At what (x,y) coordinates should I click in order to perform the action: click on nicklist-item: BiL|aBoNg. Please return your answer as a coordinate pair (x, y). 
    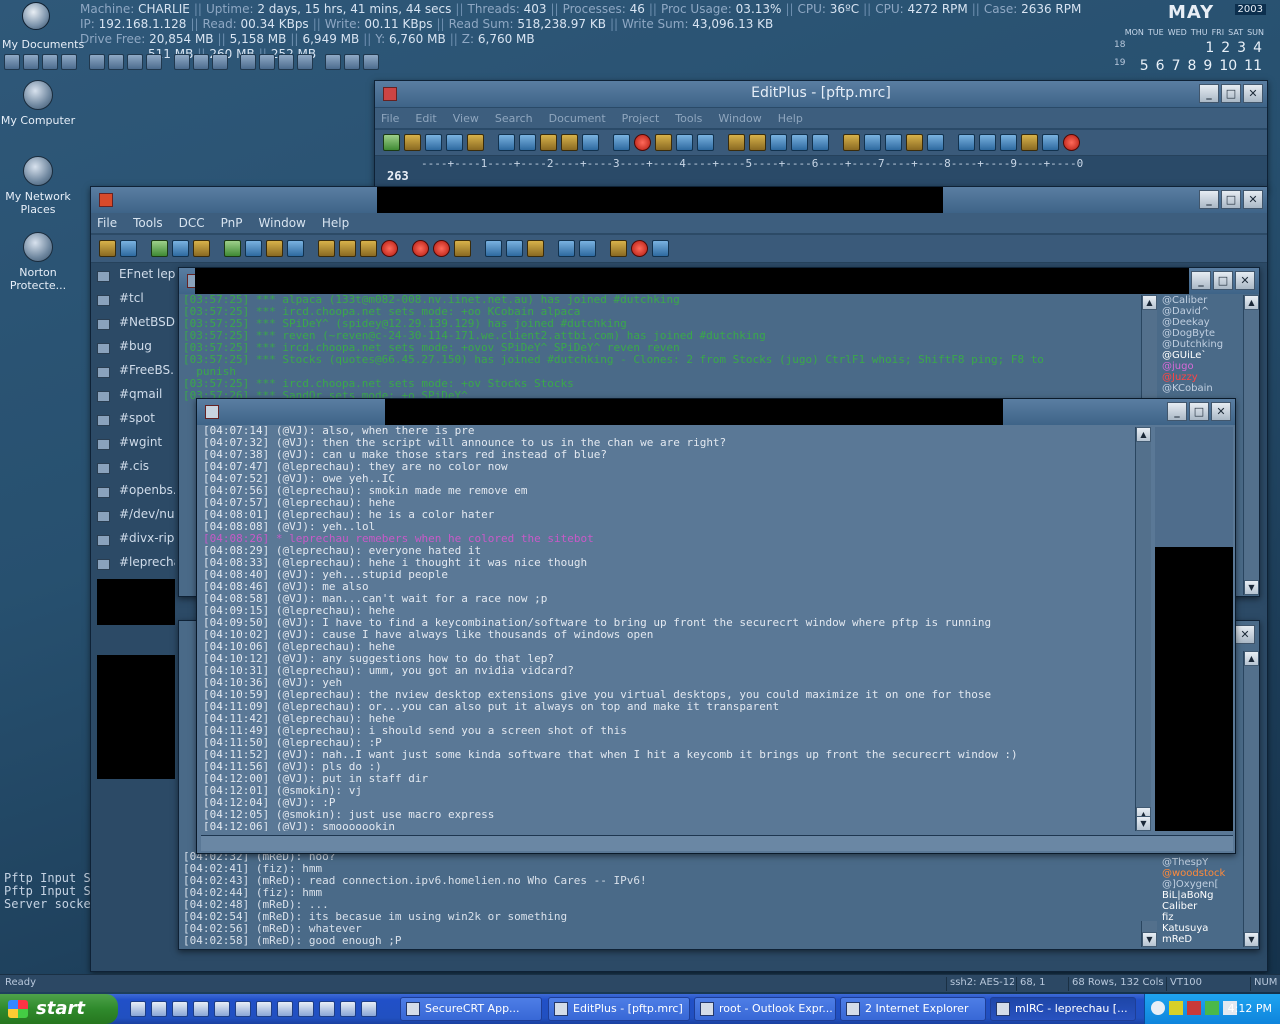
    Looking at the image, I should click on (1202, 895).